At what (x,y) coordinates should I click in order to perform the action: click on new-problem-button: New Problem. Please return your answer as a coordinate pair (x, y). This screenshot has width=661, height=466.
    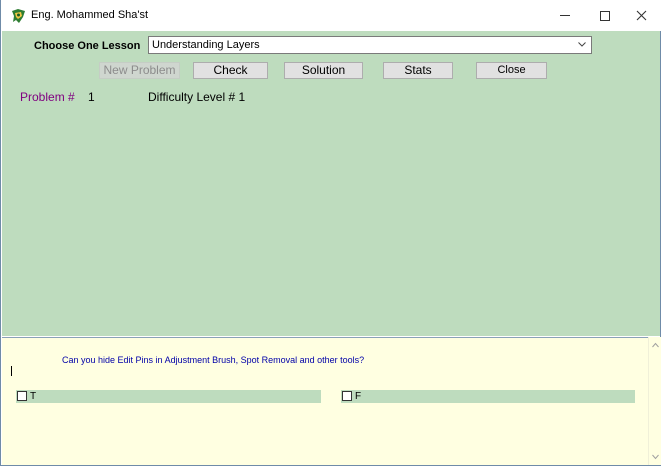
    Looking at the image, I should click on (139, 70).